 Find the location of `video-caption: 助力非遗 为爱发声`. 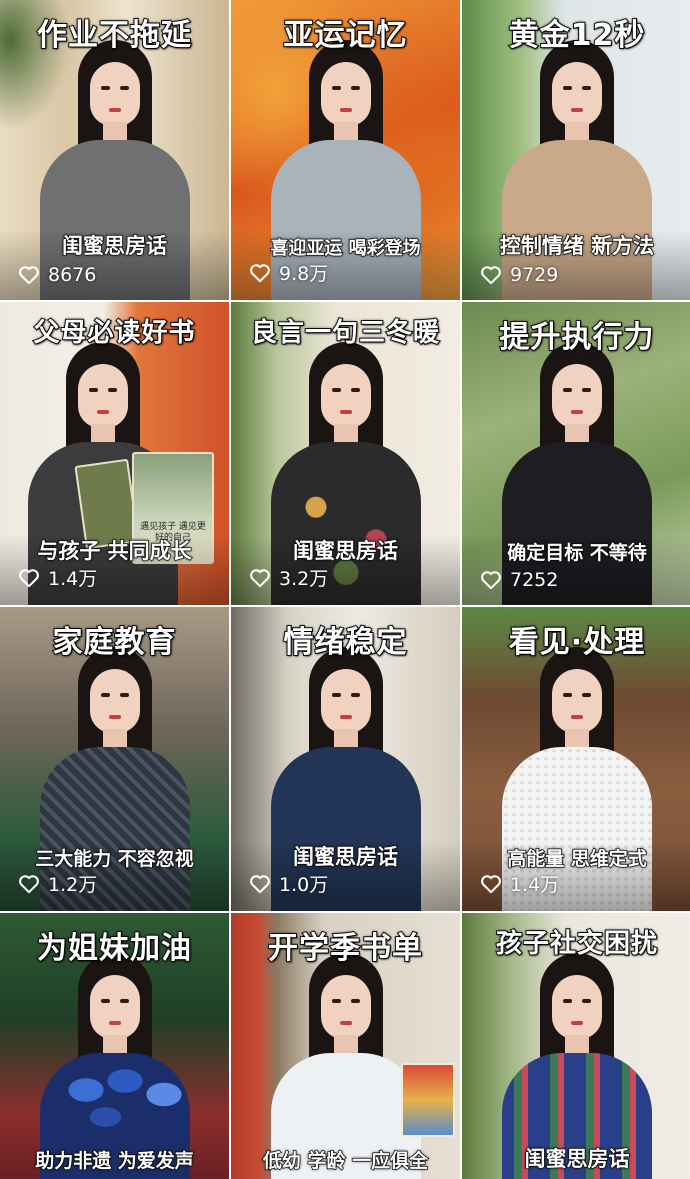

video-caption: 助力非遗 为爱发声 is located at coordinates (114, 1161).